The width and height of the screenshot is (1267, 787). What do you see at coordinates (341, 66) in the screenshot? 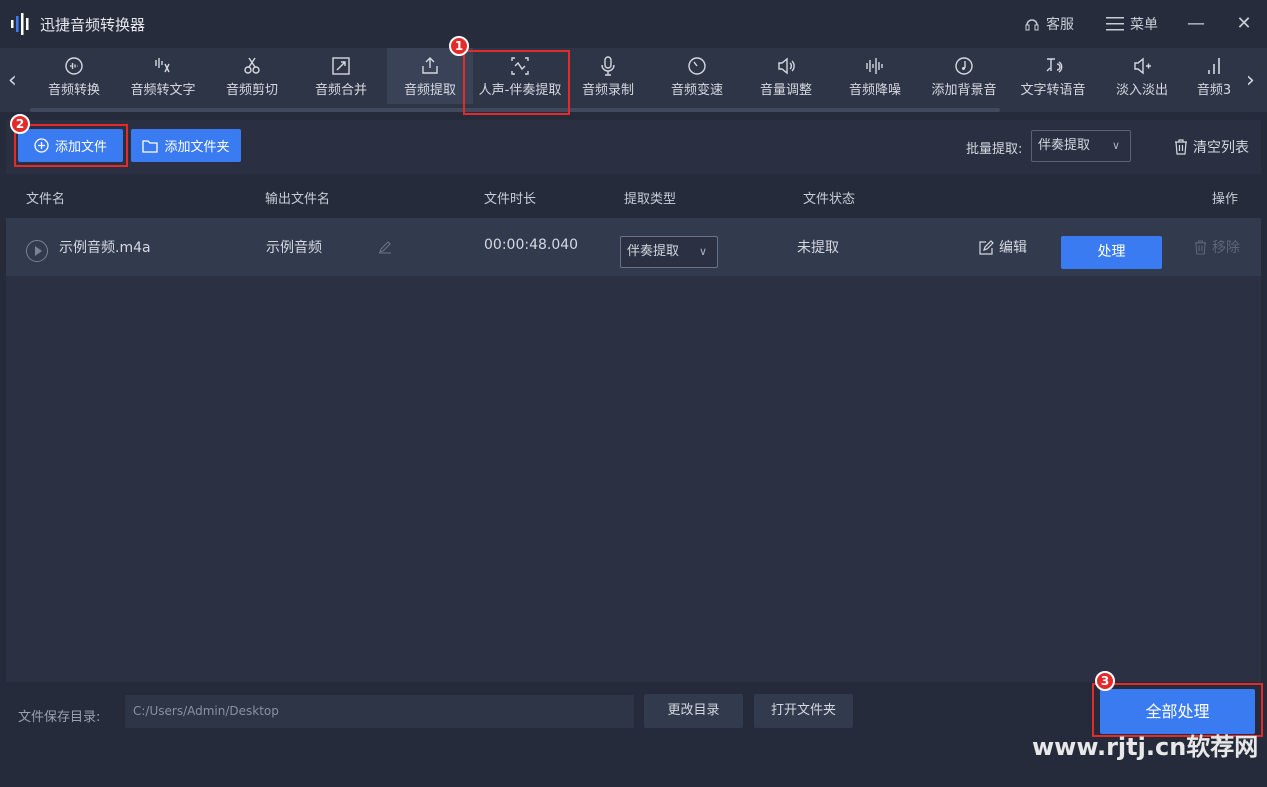
I see `merge-icon` at bounding box center [341, 66].